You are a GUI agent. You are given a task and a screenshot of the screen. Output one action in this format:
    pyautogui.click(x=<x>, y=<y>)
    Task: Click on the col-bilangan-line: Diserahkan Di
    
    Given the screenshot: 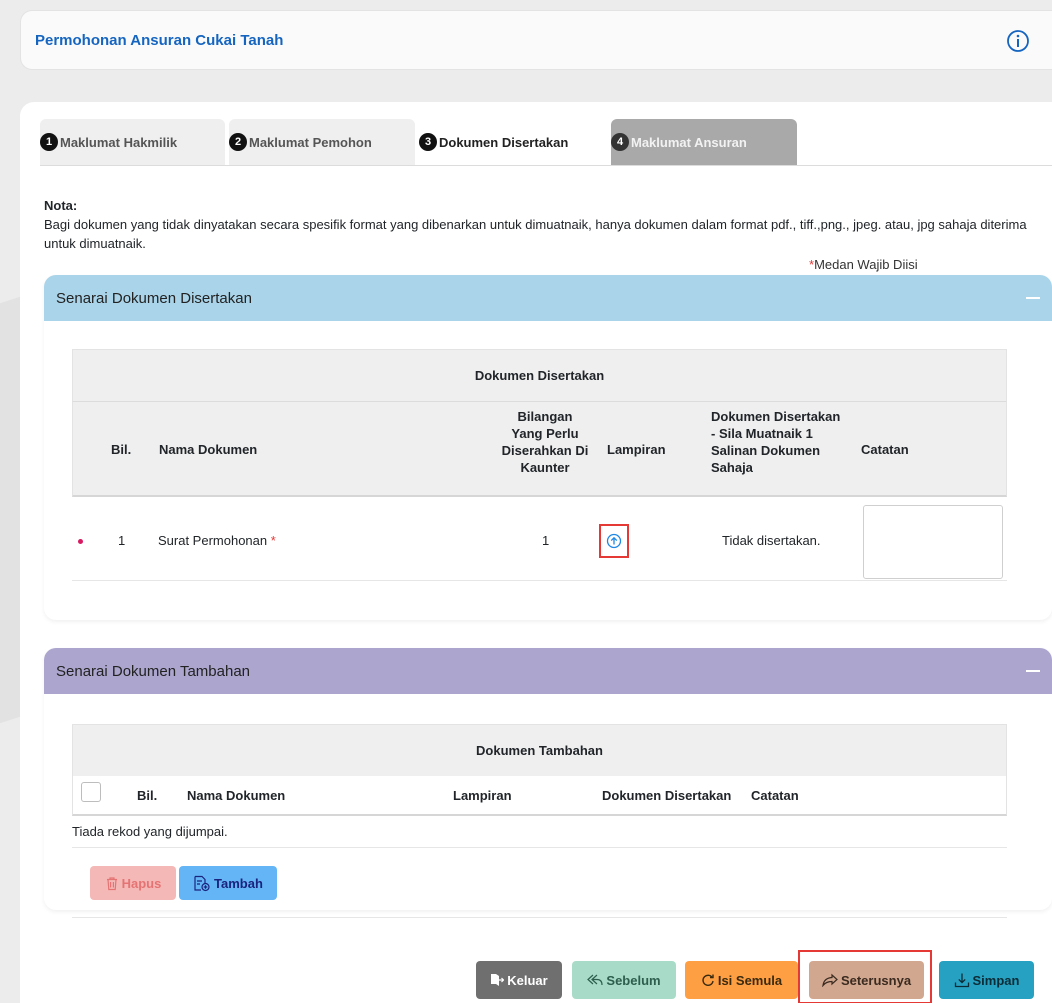 What is the action you would take?
    pyautogui.click(x=545, y=450)
    